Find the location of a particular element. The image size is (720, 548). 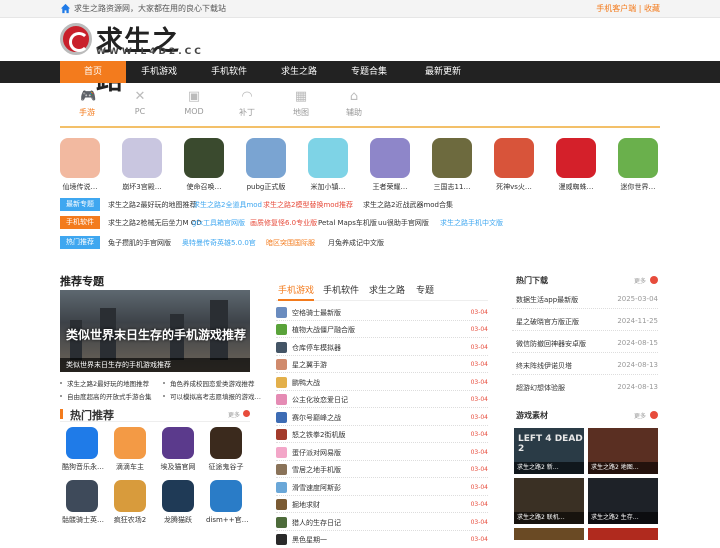

download-row: 终末阵线伊诺贝塔 2024-08-13 is located at coordinates (585, 365).